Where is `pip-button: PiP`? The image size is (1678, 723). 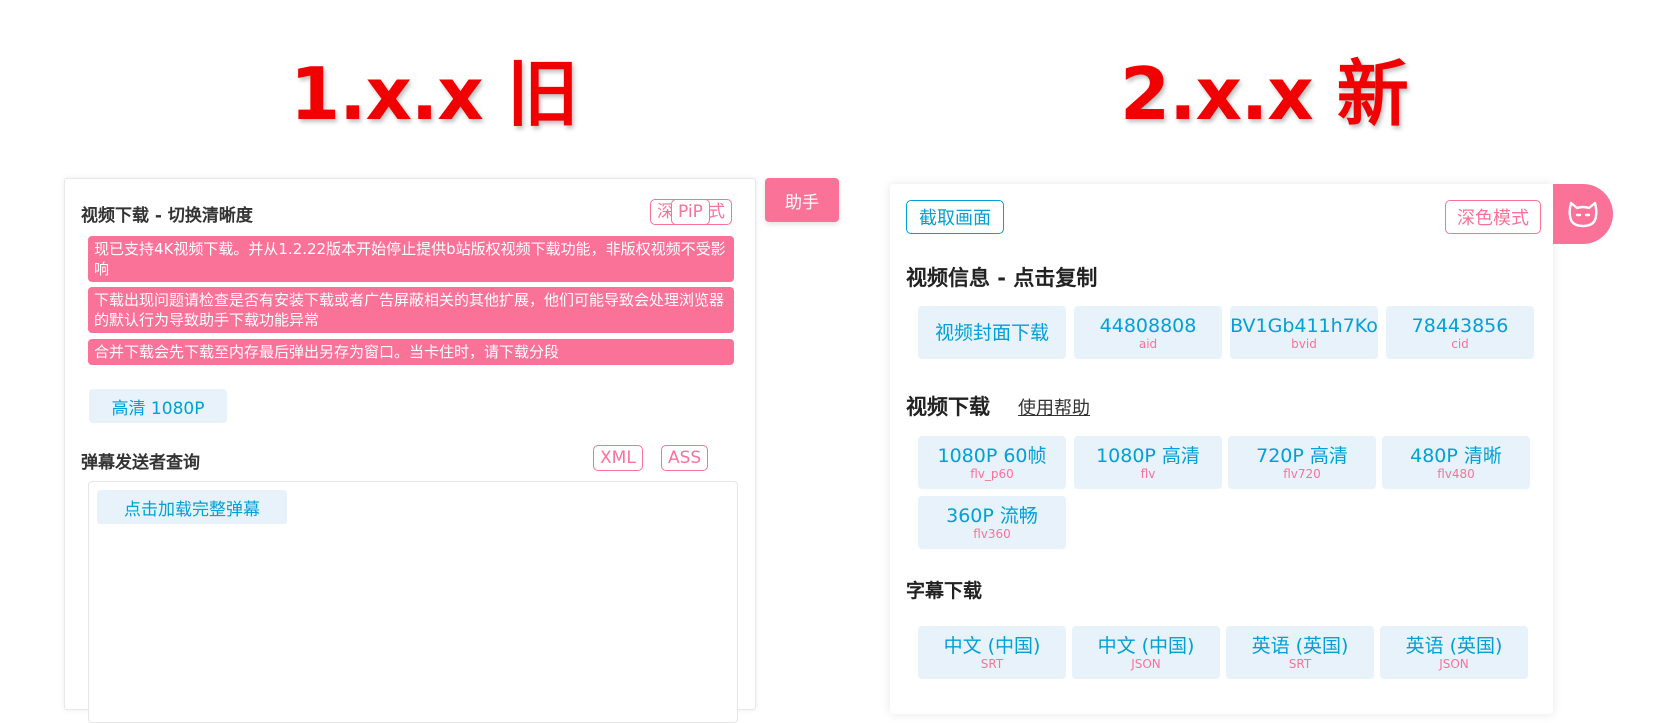
pip-button: PiP is located at coordinates (690, 212).